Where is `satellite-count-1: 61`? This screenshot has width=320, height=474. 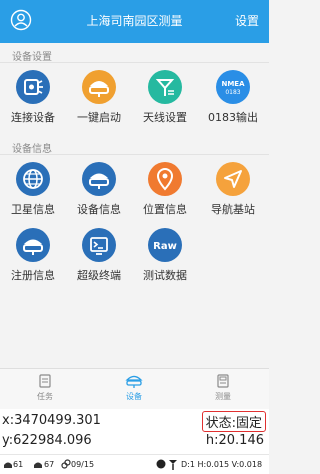
satellite-count-1: 61 is located at coordinates (18, 464).